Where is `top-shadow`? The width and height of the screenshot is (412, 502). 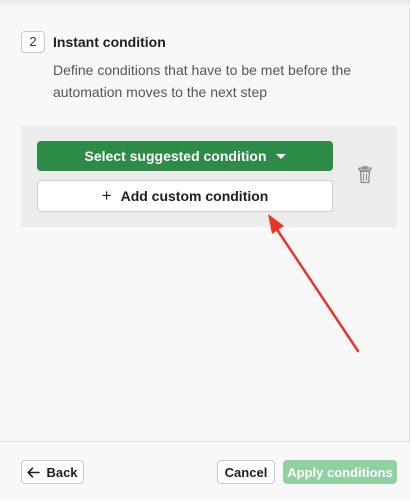 top-shadow is located at coordinates (205, 4).